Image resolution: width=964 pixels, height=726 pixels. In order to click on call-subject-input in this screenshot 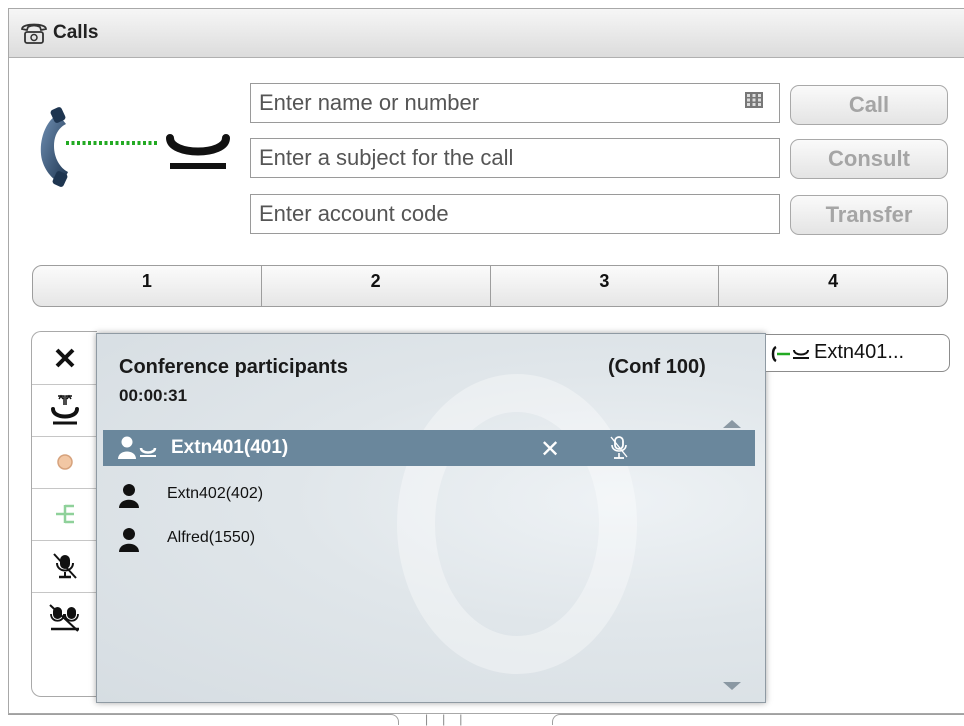, I will do `click(515, 158)`.